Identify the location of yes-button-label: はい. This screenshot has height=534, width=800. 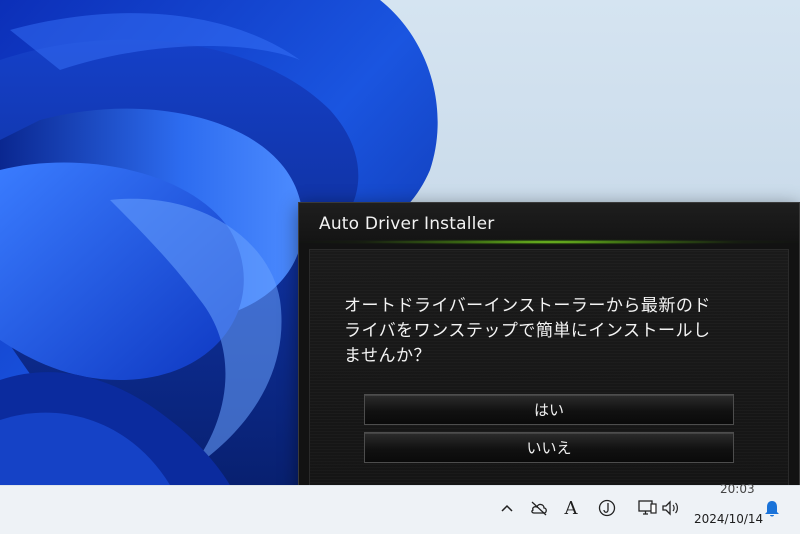
(548, 410).